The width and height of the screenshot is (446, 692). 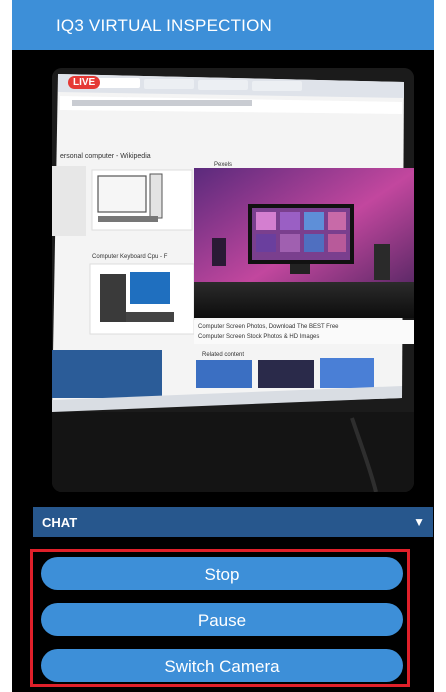 I want to click on feed-text-keyboard: Computer Keyboard Cpu - F, so click(x=130, y=257).